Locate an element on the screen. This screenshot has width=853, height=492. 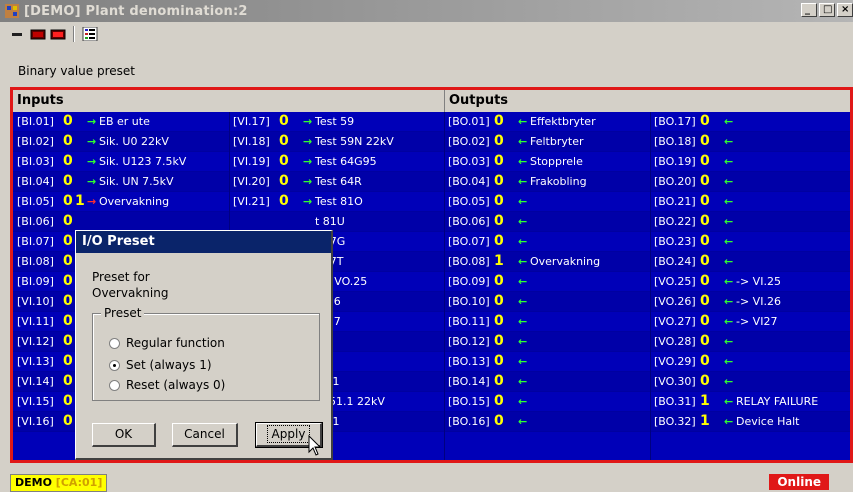
io-row: [BO.22] 0 ← is located at coordinates (750, 222).